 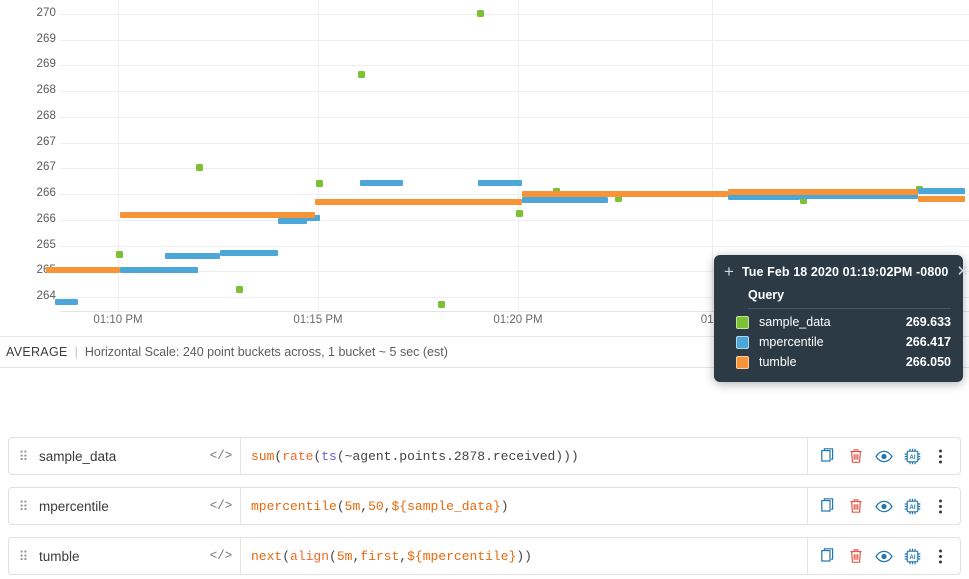 What do you see at coordinates (524, 506) in the screenshot?
I see `query-expression-input: mpercentile(5m, 50, ${sample_data})` at bounding box center [524, 506].